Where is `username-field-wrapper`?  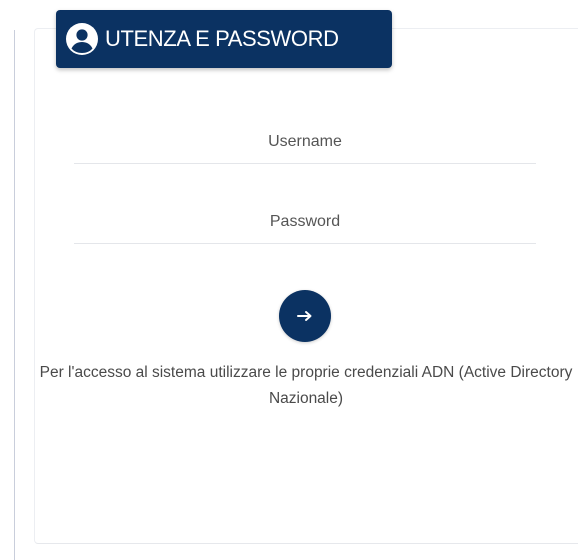 username-field-wrapper is located at coordinates (305, 142).